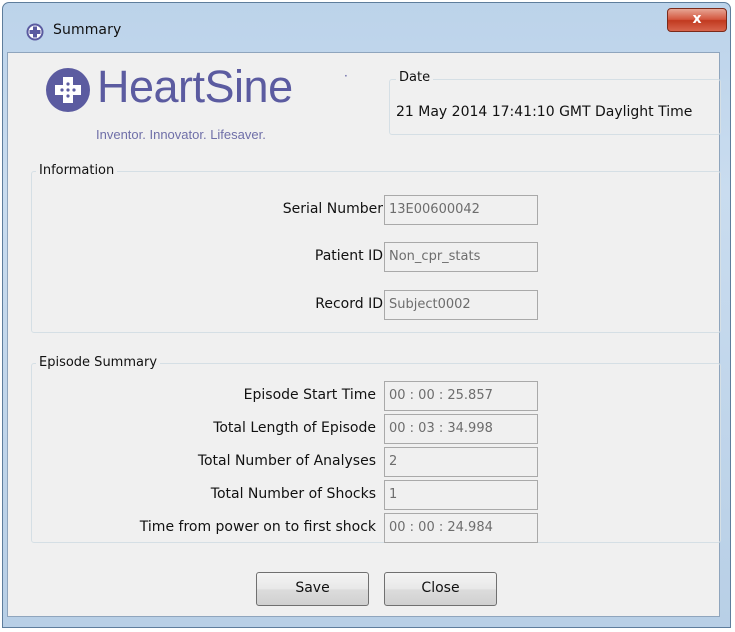  Describe the element at coordinates (366, 25) in the screenshot. I see `title-bar: Summary x` at that location.